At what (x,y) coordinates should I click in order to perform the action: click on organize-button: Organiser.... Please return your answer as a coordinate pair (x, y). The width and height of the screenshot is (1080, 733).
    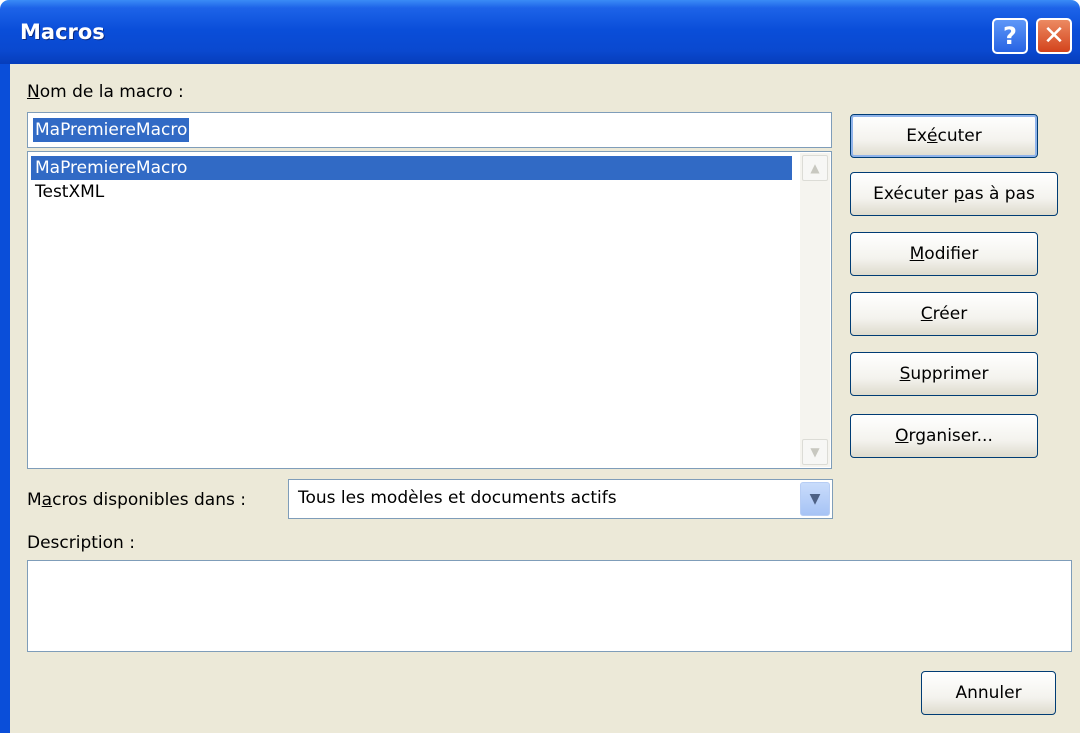
    Looking at the image, I should click on (944, 436).